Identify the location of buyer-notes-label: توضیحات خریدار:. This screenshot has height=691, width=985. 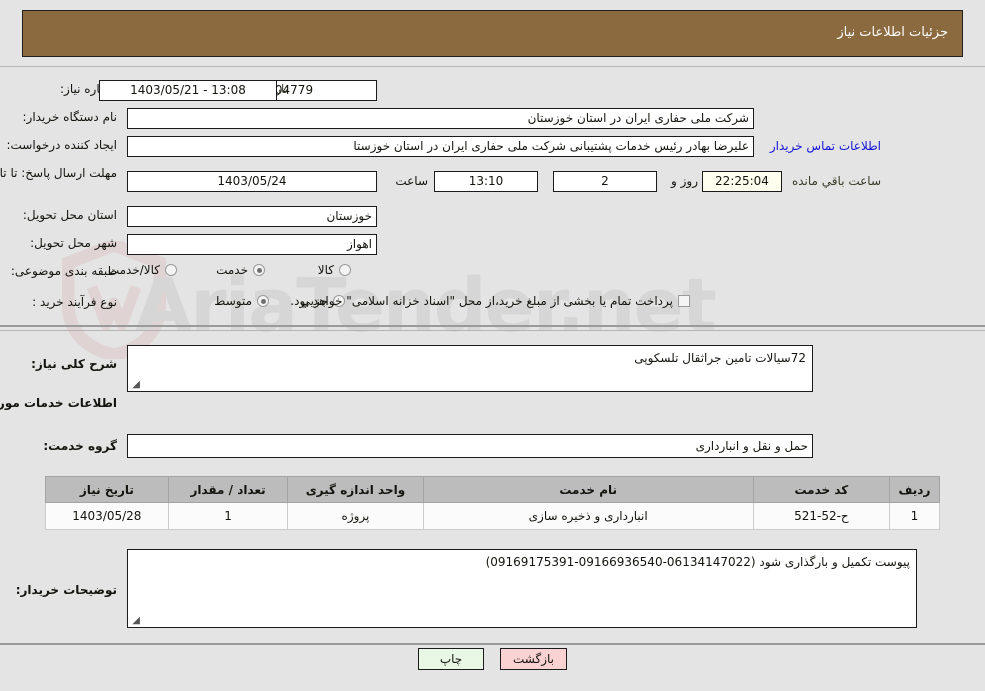
(66, 590).